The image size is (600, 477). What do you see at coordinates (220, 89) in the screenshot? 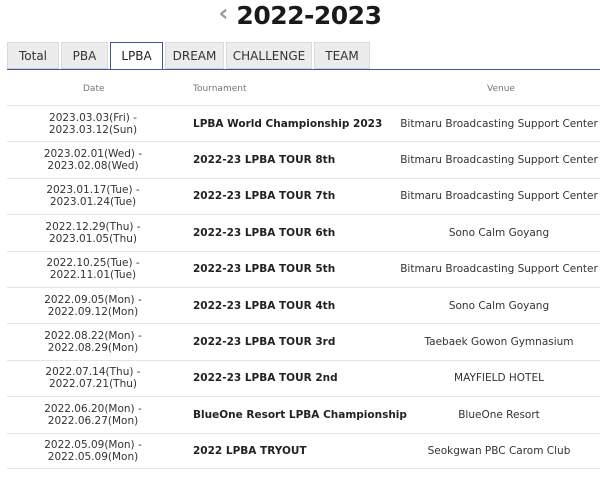
I see `header-tournament: Tournament` at bounding box center [220, 89].